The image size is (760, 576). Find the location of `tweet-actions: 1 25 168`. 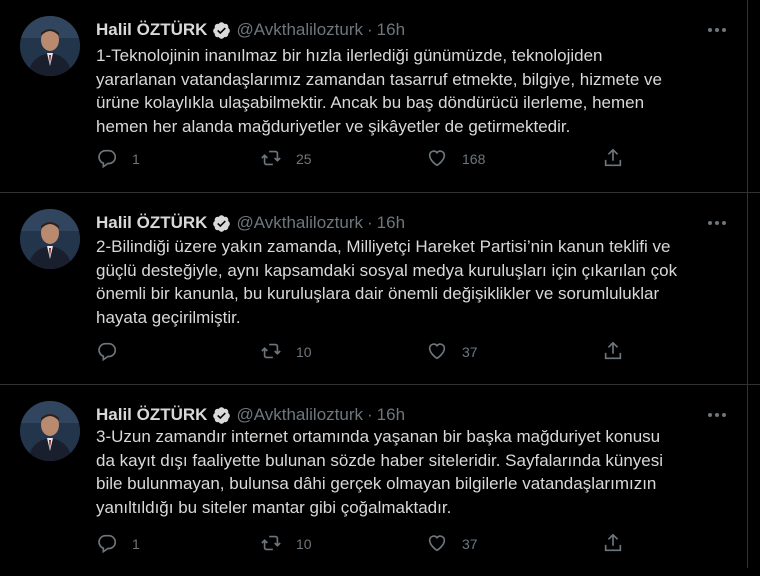

tweet-actions: 1 25 168 is located at coordinates (366, 159).